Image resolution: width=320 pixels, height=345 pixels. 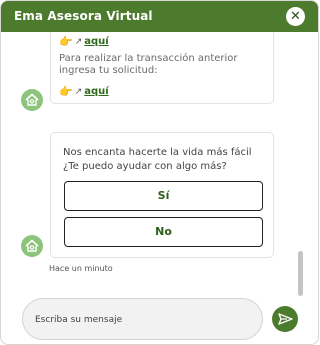 I want to click on message-timestamp: Hace un minuto, so click(x=81, y=268).